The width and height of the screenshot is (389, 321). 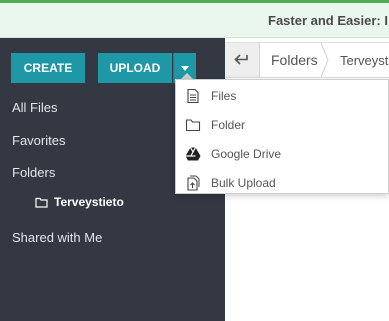 What do you see at coordinates (35, 107) in the screenshot?
I see `sidebar-item-all-files: All Files` at bounding box center [35, 107].